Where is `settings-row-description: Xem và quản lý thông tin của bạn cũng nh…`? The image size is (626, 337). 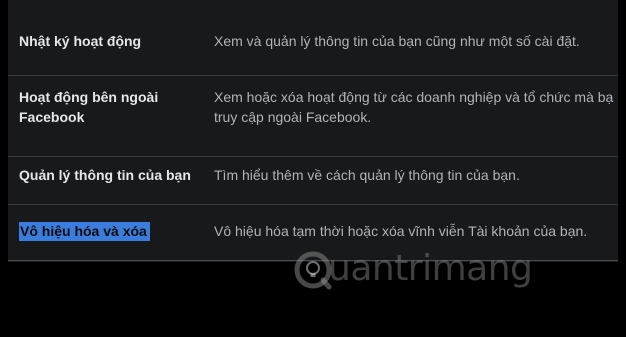
settings-row-description: Xem và quản lý thông tin của bạn cũng nh… is located at coordinates (397, 41).